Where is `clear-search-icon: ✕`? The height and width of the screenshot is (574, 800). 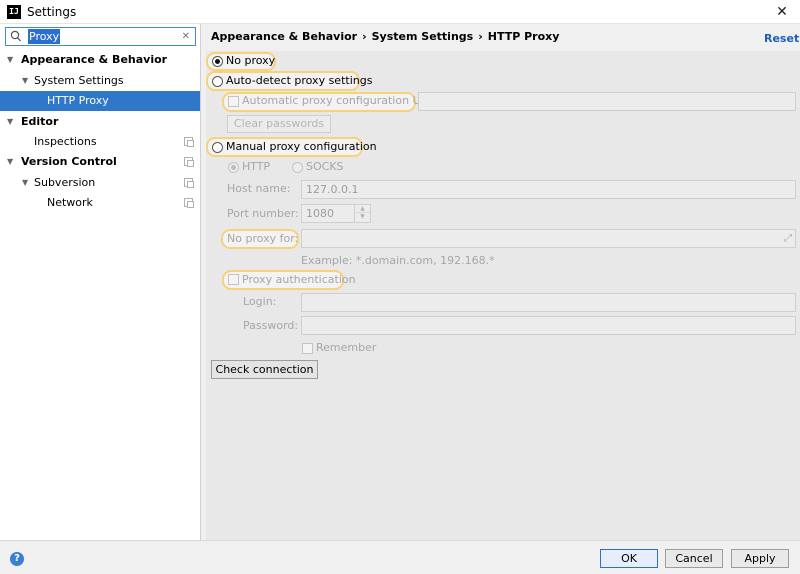
clear-search-icon: ✕ is located at coordinates (186, 36).